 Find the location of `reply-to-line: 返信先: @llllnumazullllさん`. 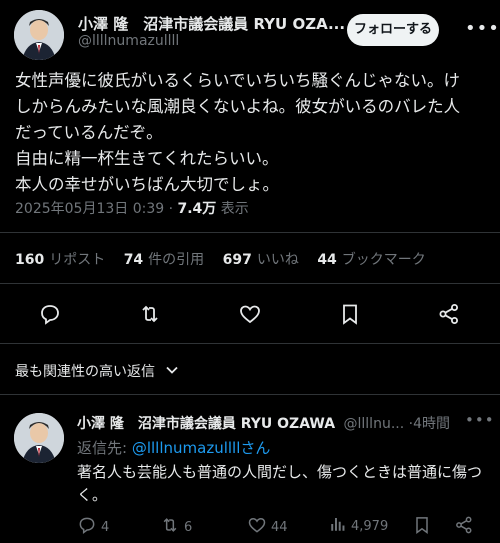

reply-to-line: 返信先: @llllnumazullllさん is located at coordinates (173, 447).